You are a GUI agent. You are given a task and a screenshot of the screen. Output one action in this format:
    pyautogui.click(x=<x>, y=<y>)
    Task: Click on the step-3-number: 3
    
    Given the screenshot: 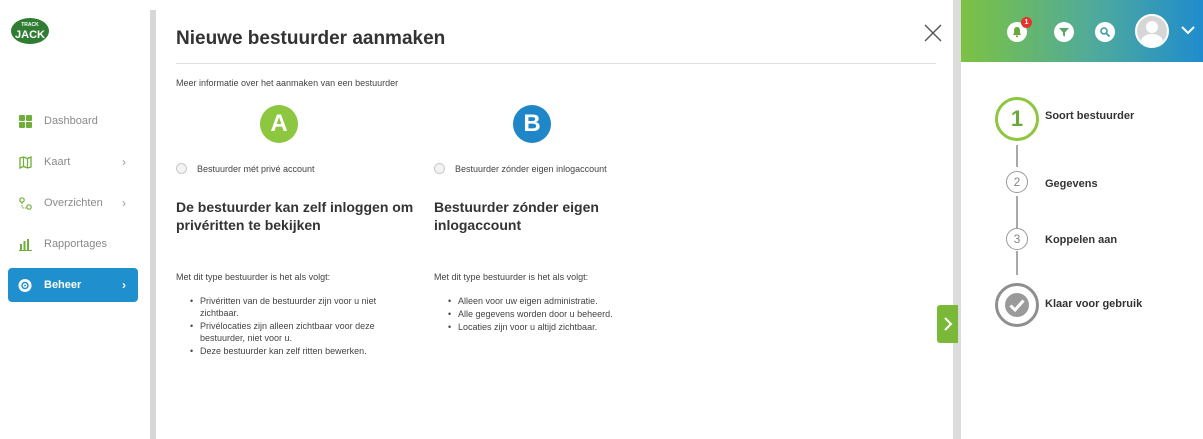 What is the action you would take?
    pyautogui.click(x=1017, y=239)
    